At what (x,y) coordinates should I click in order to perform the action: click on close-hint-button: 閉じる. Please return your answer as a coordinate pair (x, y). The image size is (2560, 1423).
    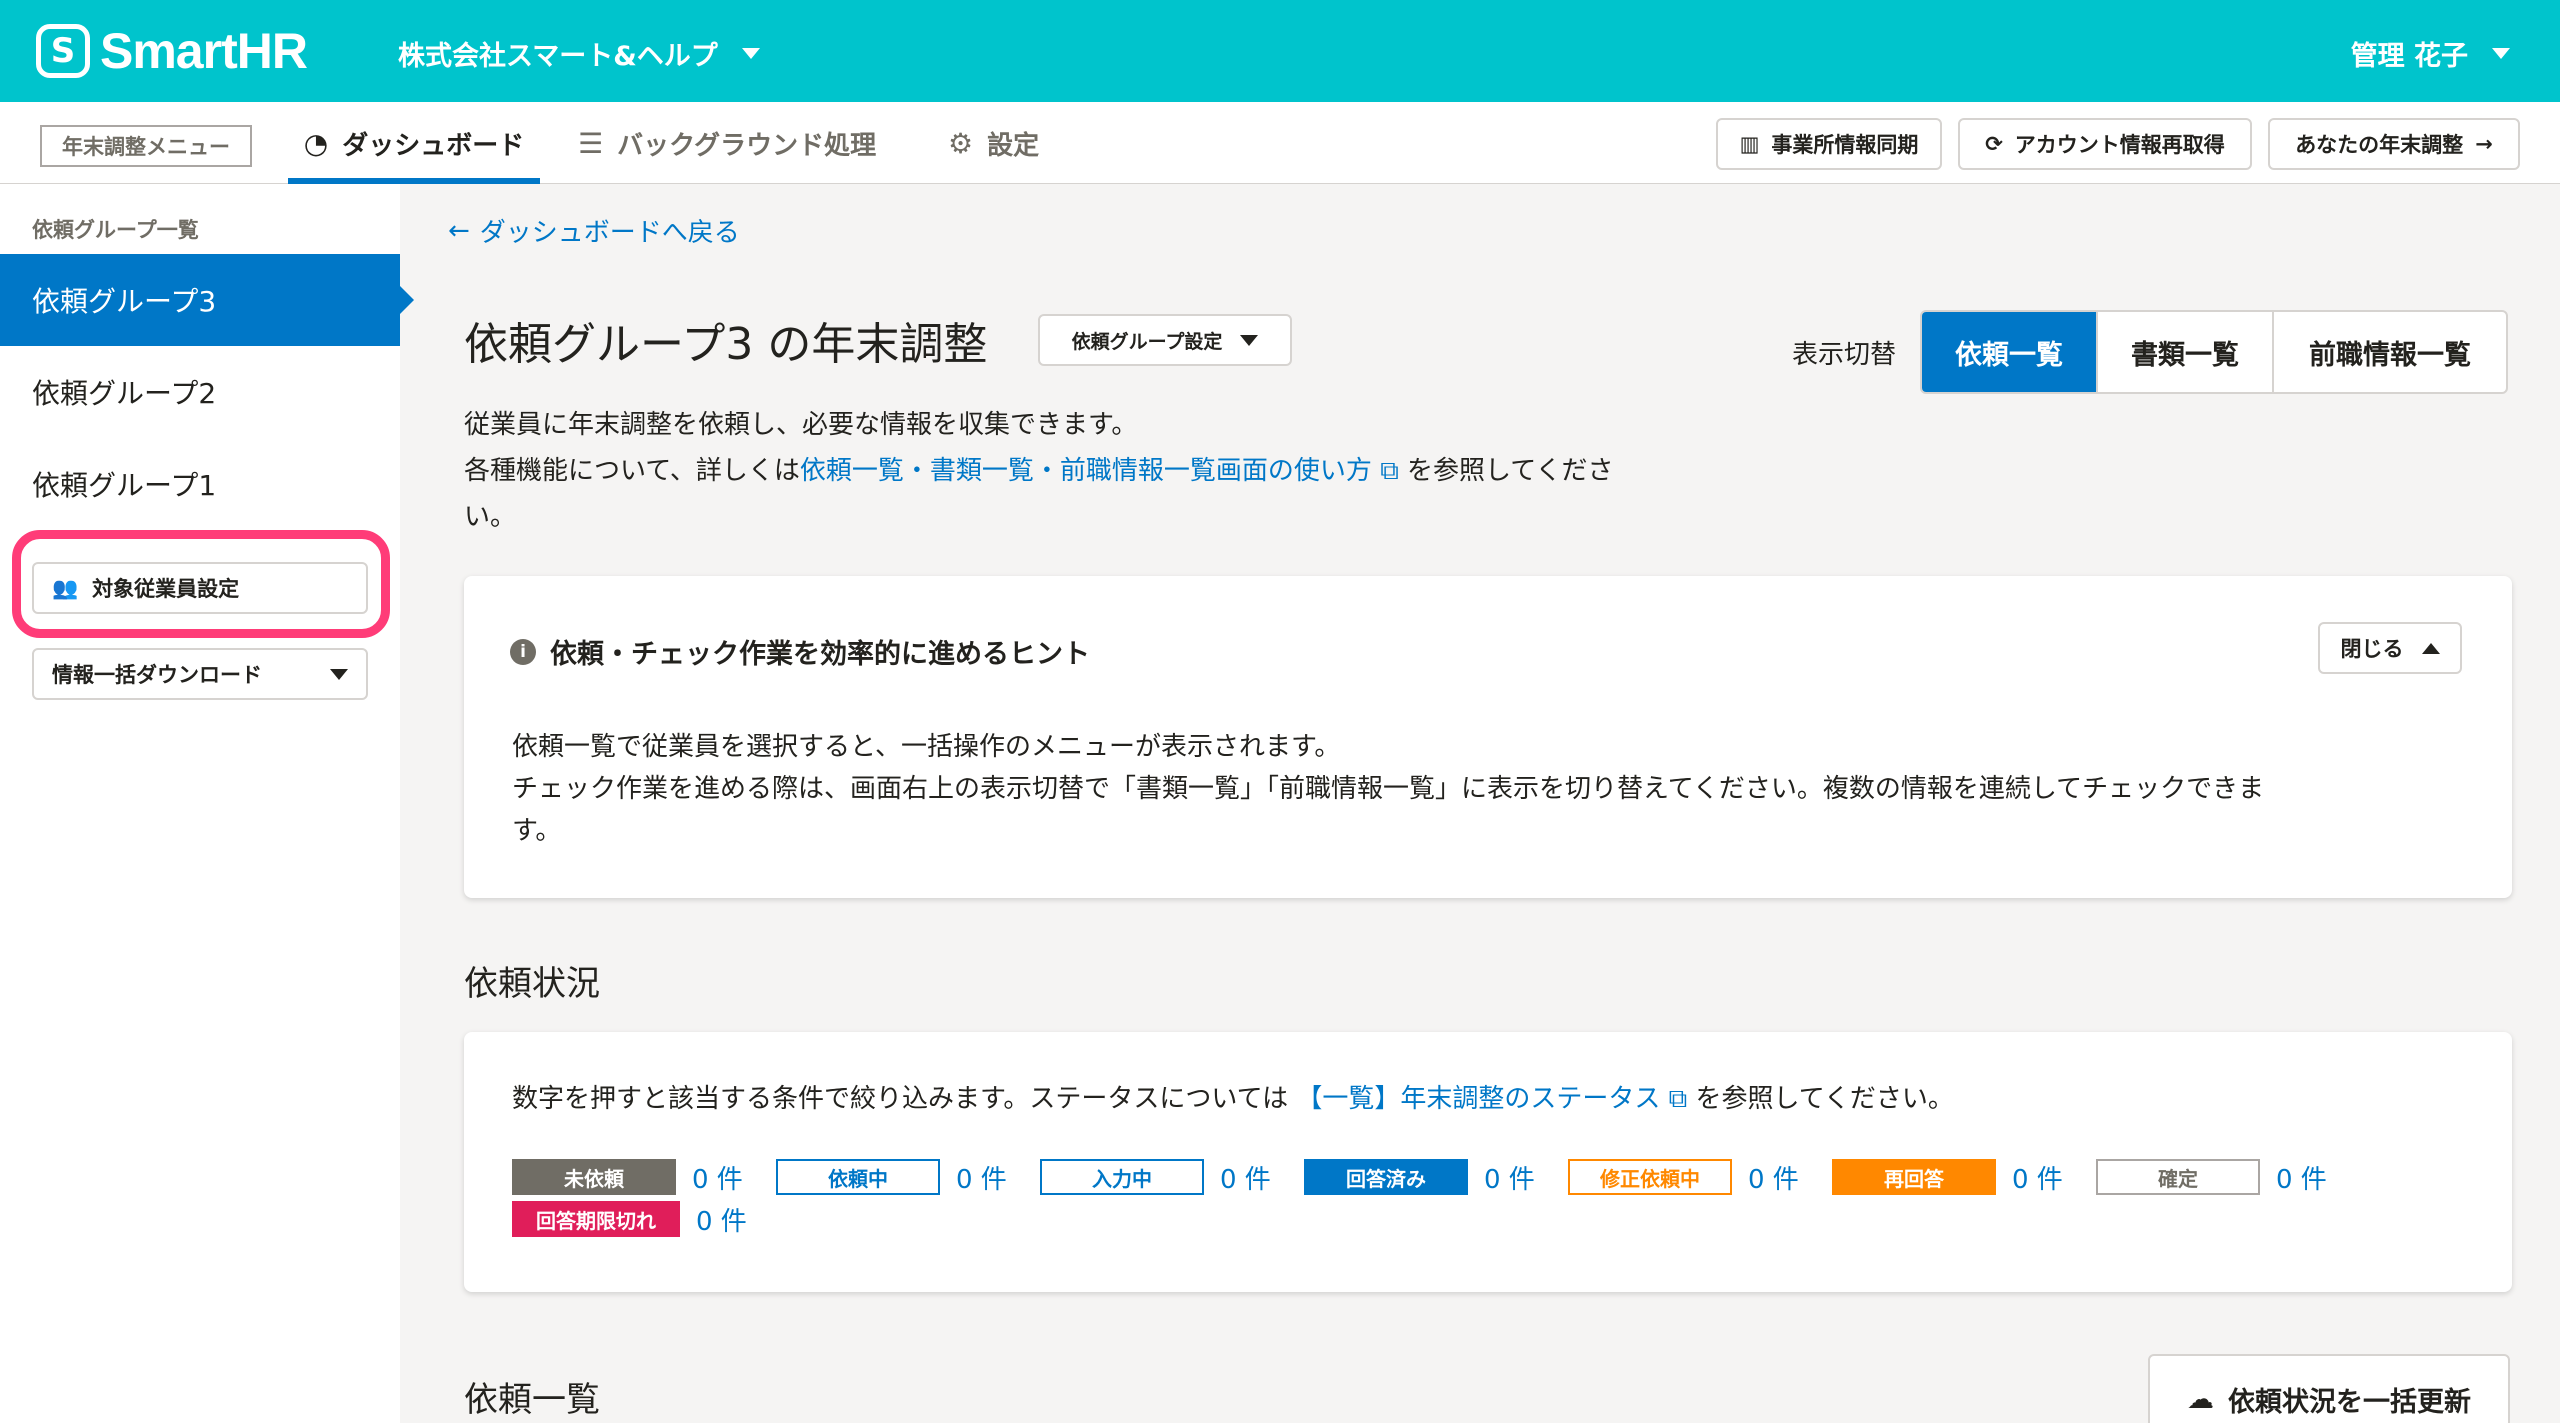
    Looking at the image, I should click on (2390, 648).